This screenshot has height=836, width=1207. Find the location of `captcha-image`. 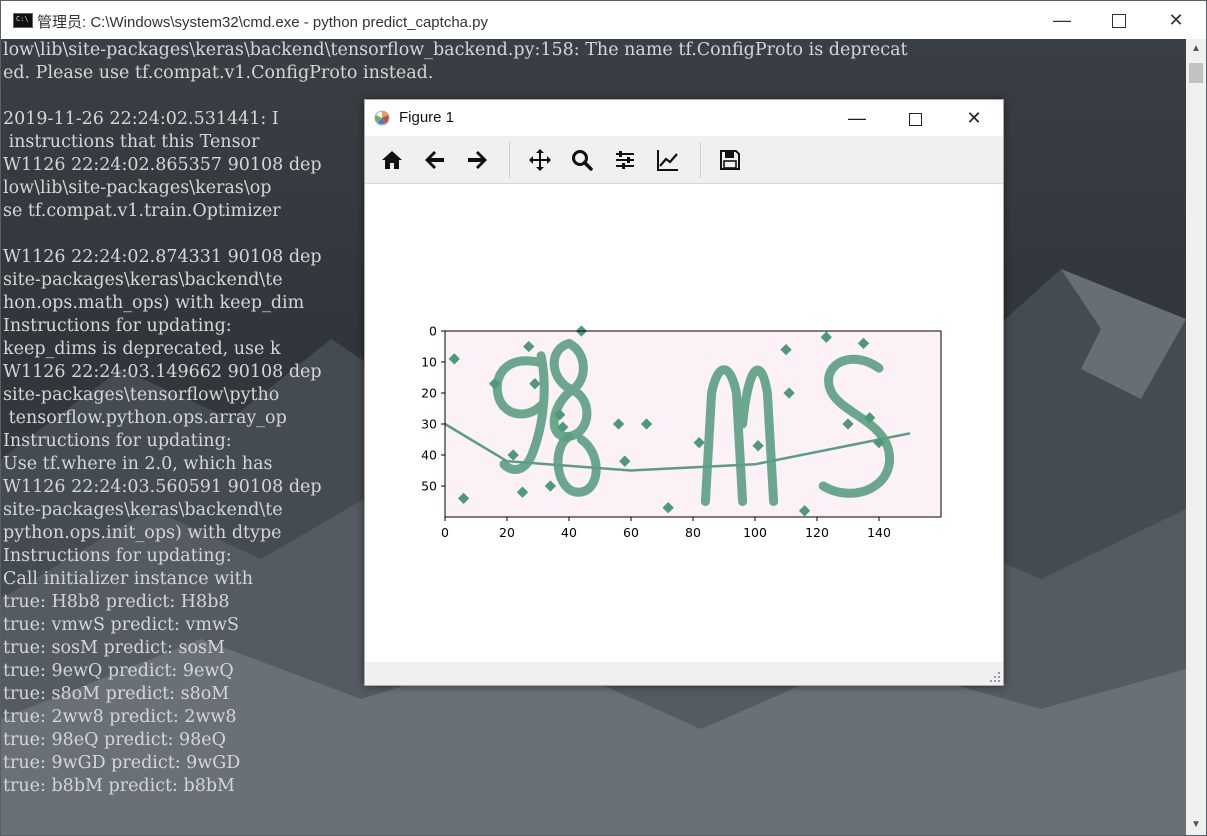

captcha-image is located at coordinates (692, 421).